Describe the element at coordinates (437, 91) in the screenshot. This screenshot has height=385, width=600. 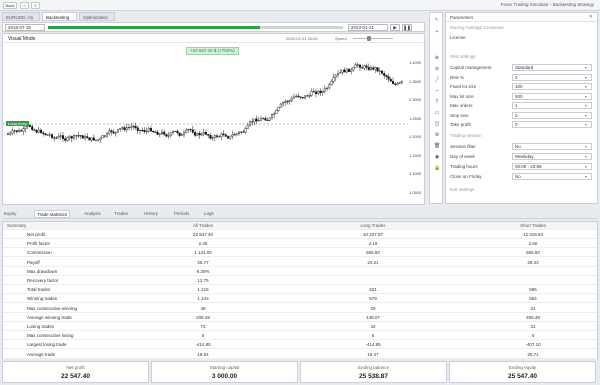
I see `hline-icon: ─` at that location.